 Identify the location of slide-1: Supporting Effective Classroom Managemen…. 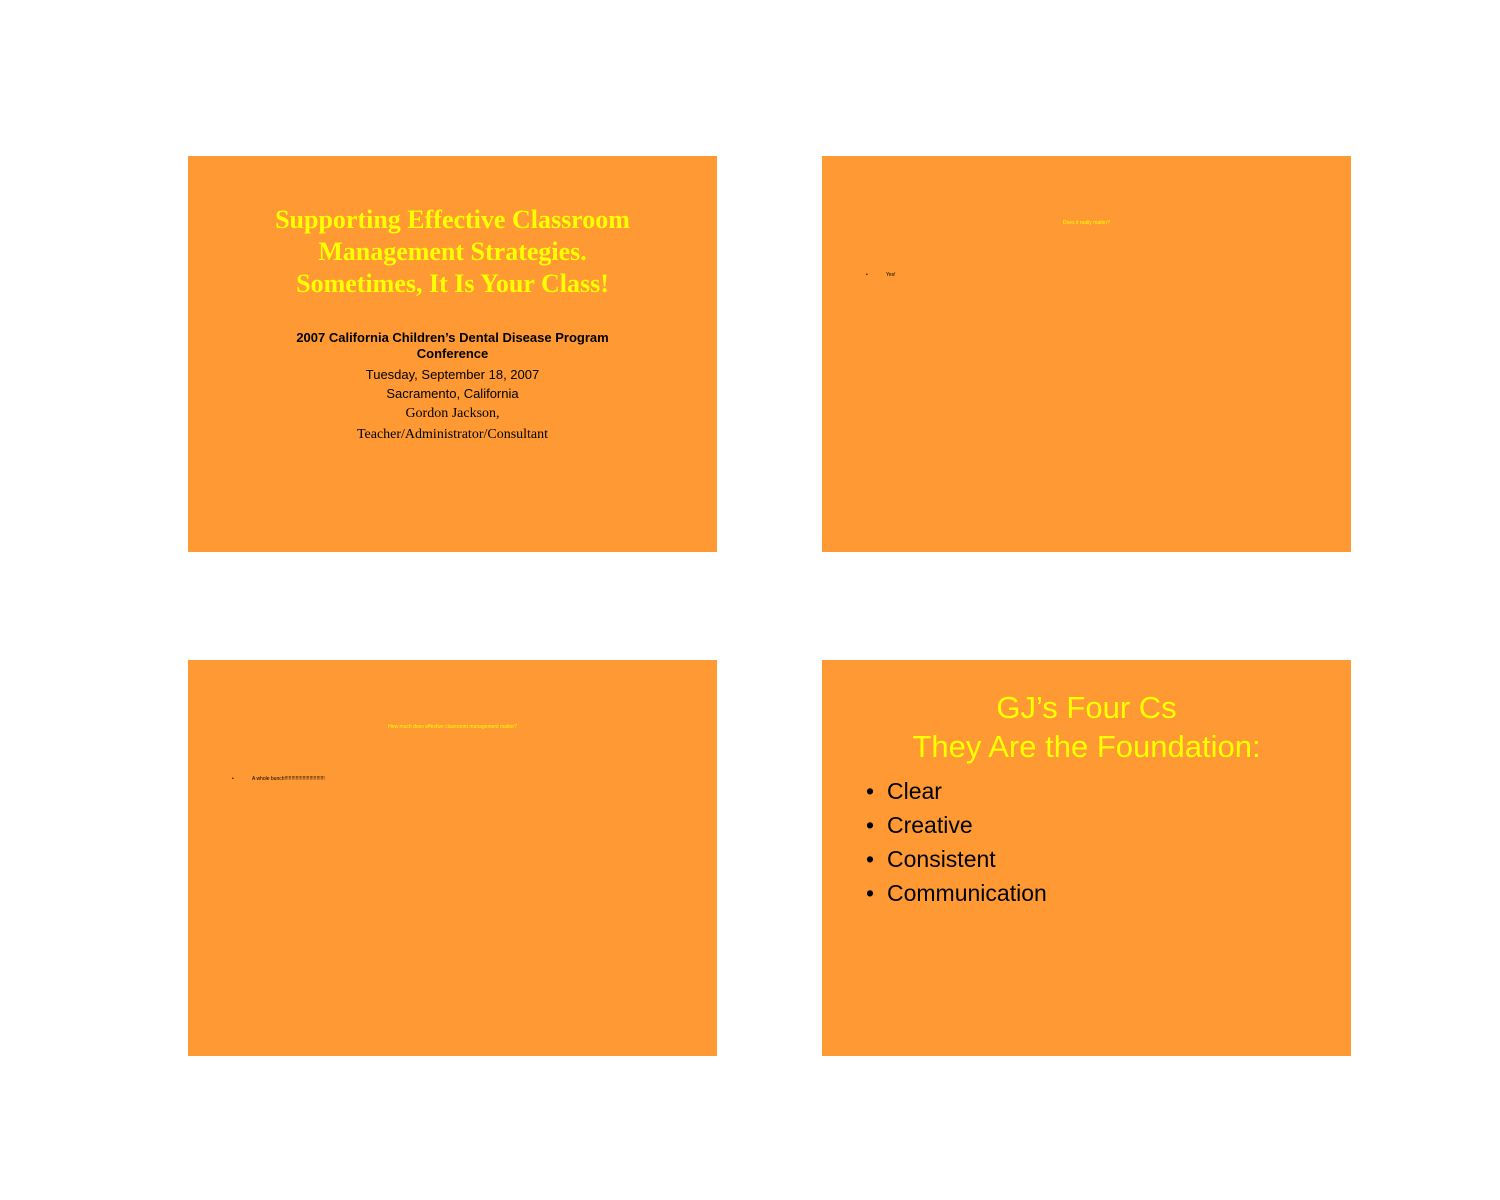
(452, 354).